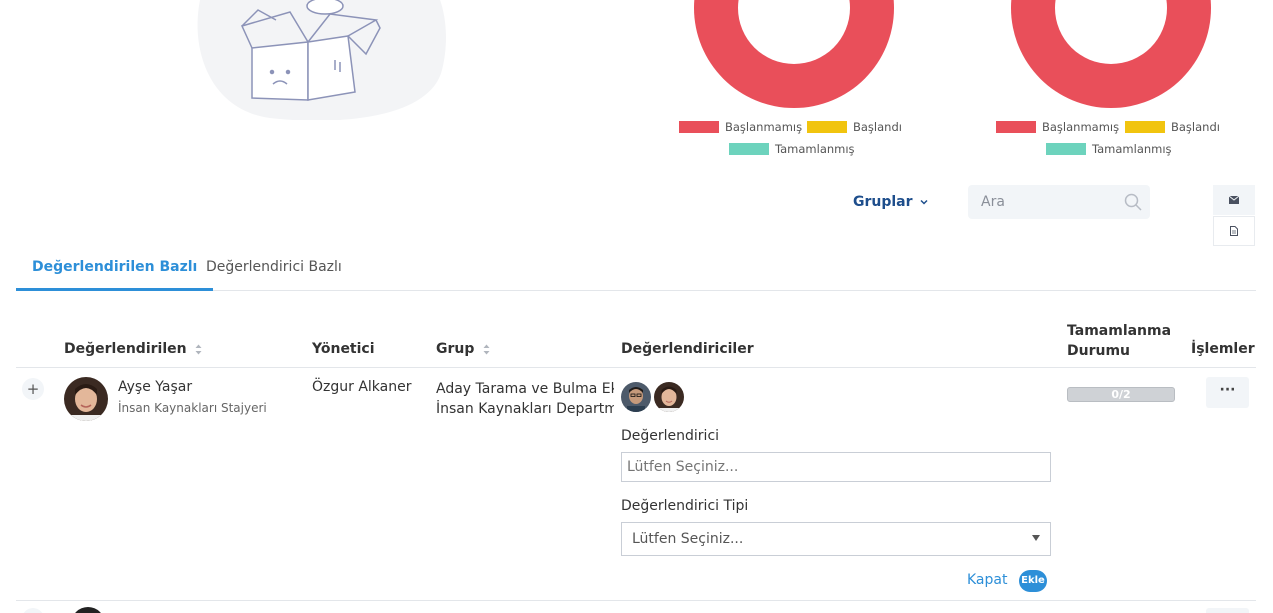  What do you see at coordinates (192, 408) in the screenshot?
I see `evaluated-role: İnsan Kaynakları Stajyeri` at bounding box center [192, 408].